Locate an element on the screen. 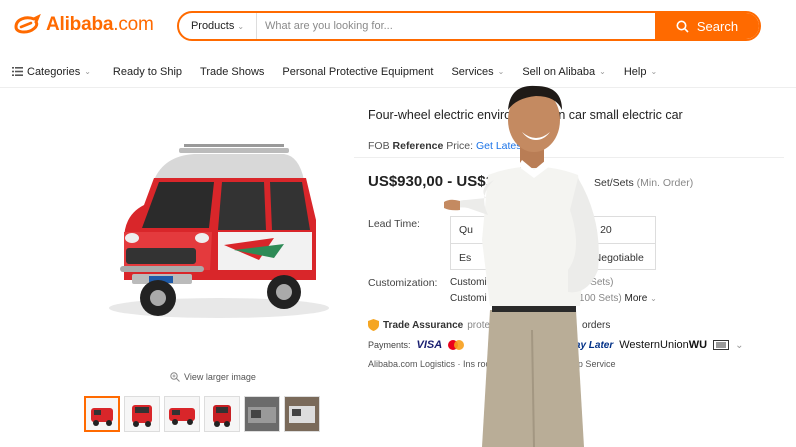 This screenshot has height=447, width=796. nav-ppe: Personal Protective Equipment is located at coordinates (357, 72).